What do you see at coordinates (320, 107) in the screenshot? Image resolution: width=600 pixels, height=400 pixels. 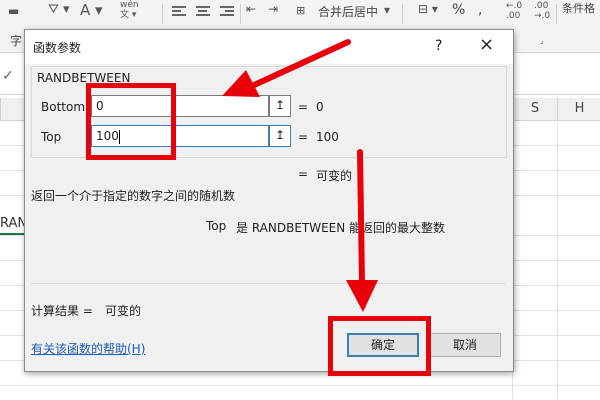 I see `bottom-result: 0` at bounding box center [320, 107].